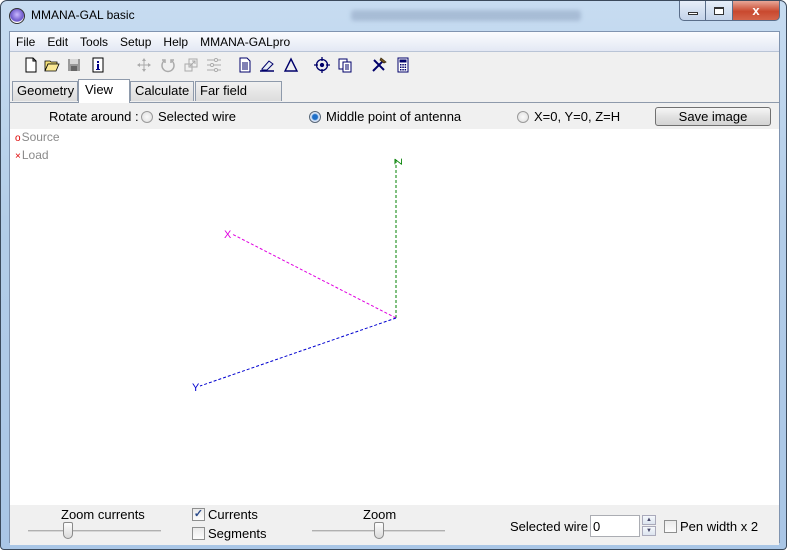 This screenshot has height=550, width=787. Describe the element at coordinates (147, 117) in the screenshot. I see `radio-selected-wire` at that location.